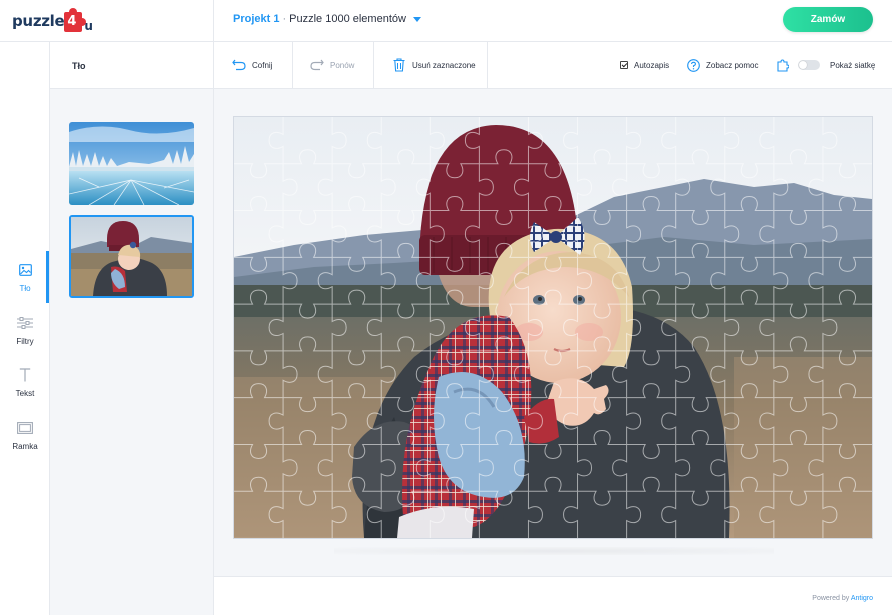  What do you see at coordinates (853, 65) in the screenshot?
I see `show-grid-label: Pokaż siatkę` at bounding box center [853, 65].